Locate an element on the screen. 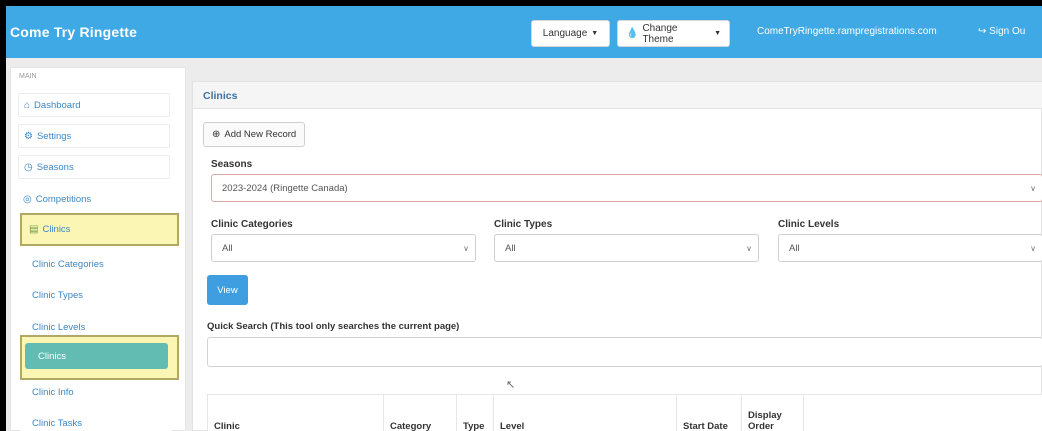 The height and width of the screenshot is (431, 1042). book-icon: ▤ is located at coordinates (34, 229).